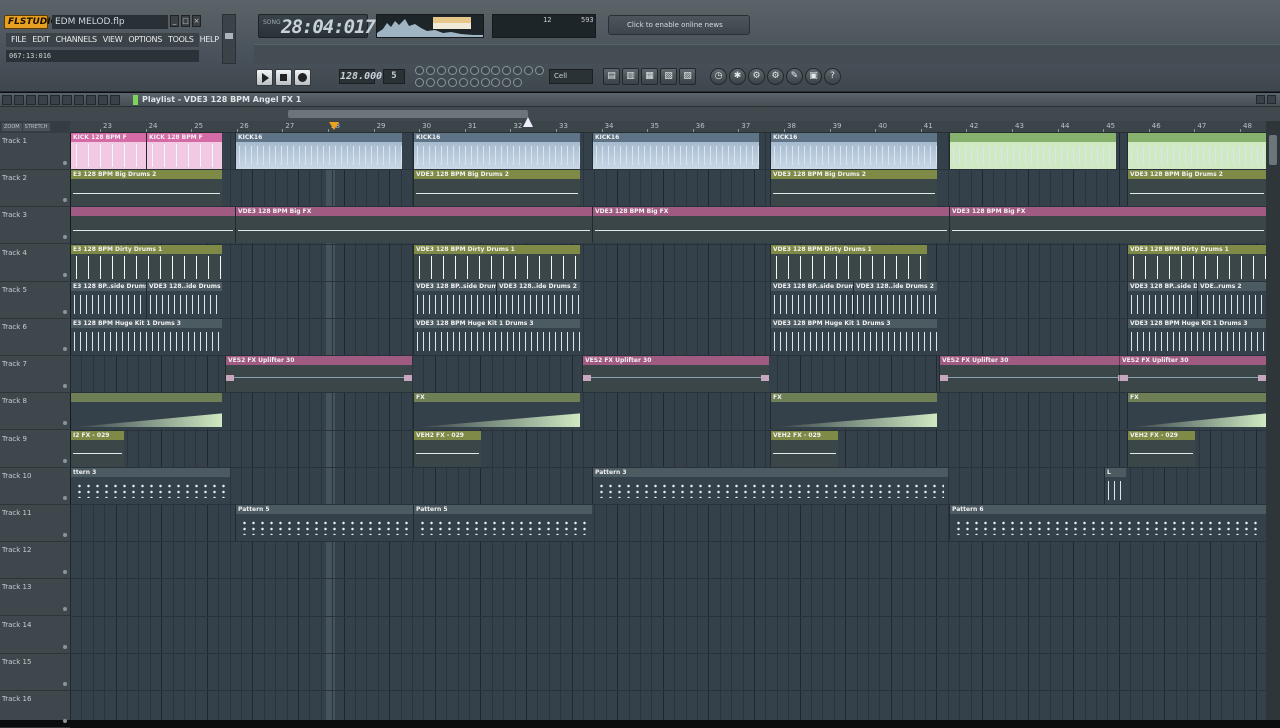 Image resolution: width=1280 pixels, height=728 pixels. I want to click on draw-icon, so click(19, 100).